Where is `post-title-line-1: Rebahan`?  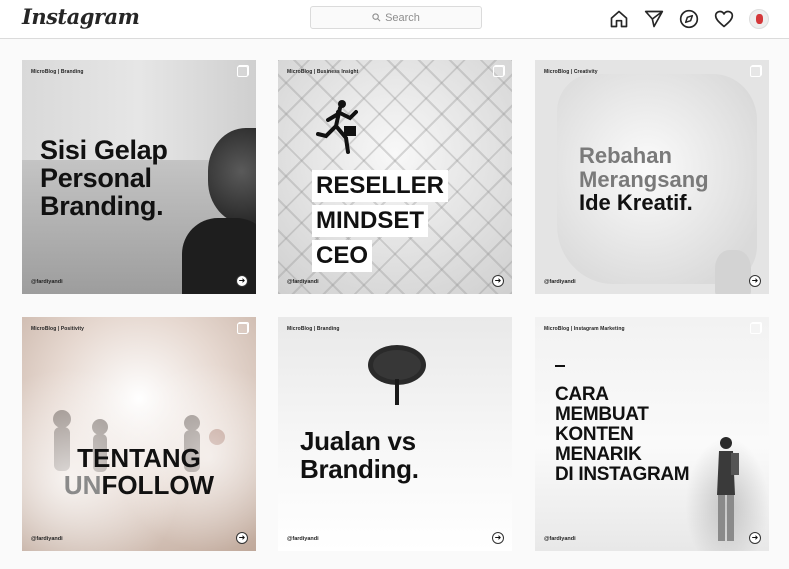
post-title-line-1: Rebahan is located at coordinates (625, 155).